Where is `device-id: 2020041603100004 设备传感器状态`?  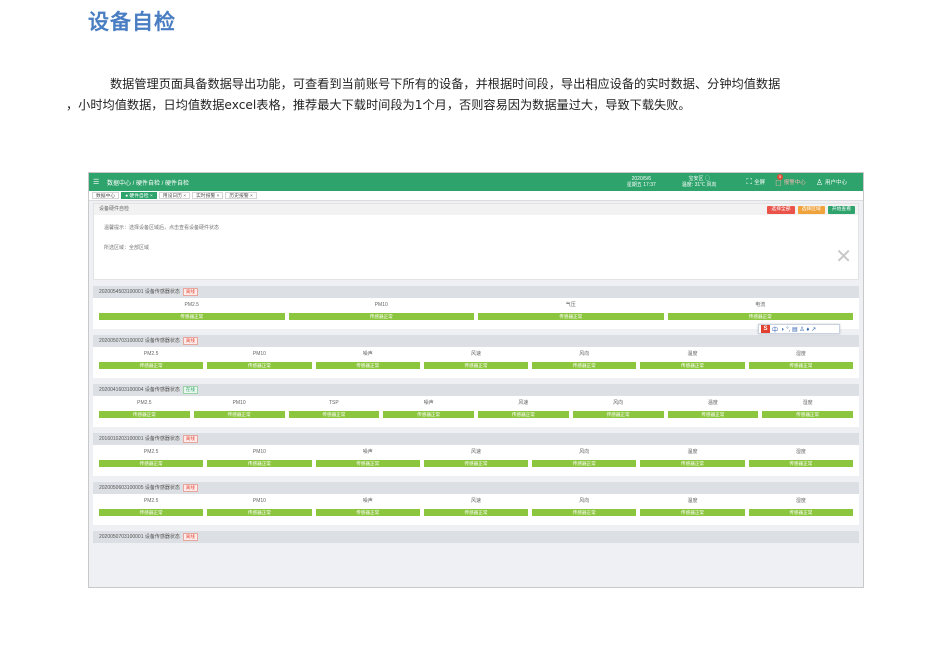
device-id: 2020041603100004 设备传感器状态 is located at coordinates (139, 390).